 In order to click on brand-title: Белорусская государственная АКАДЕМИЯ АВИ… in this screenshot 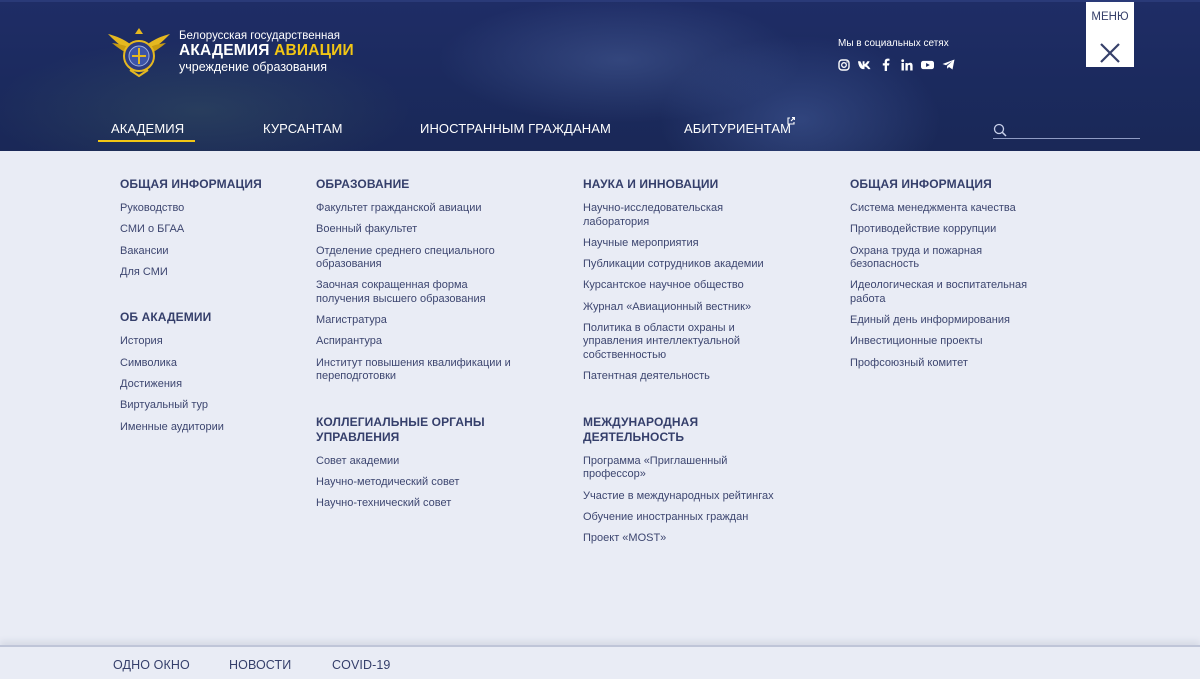, I will do `click(266, 52)`.